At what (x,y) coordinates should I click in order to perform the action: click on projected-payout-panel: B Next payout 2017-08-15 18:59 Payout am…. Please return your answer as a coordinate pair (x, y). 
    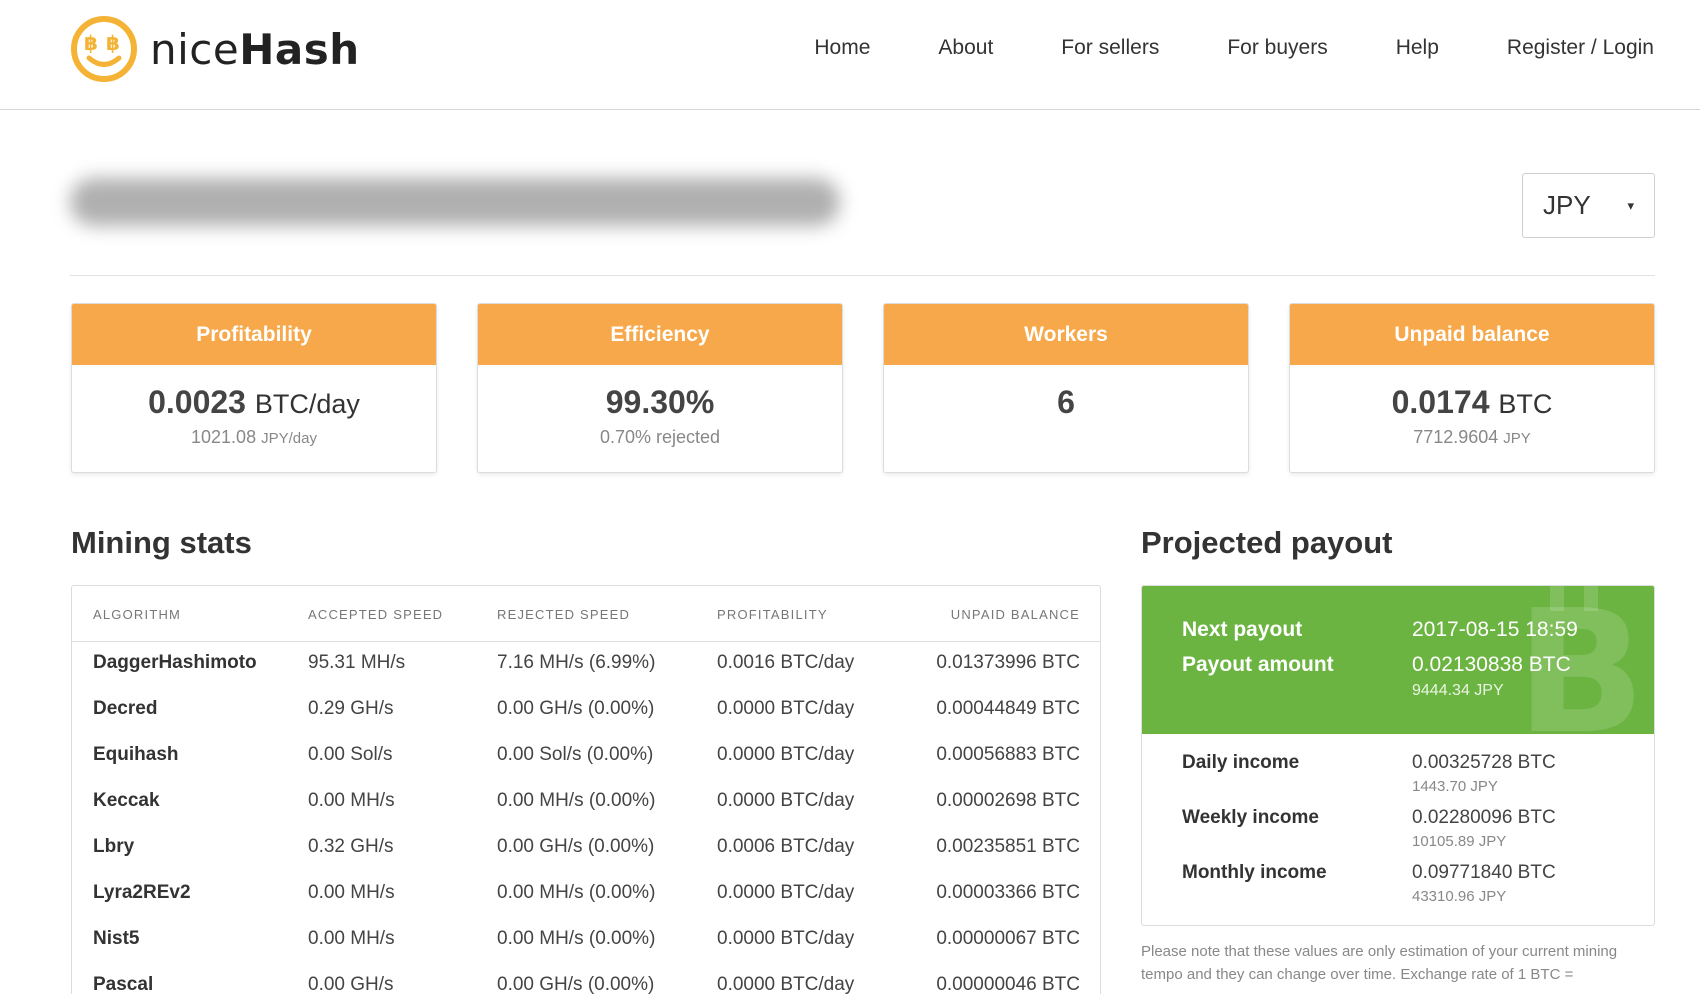
    Looking at the image, I should click on (1398, 755).